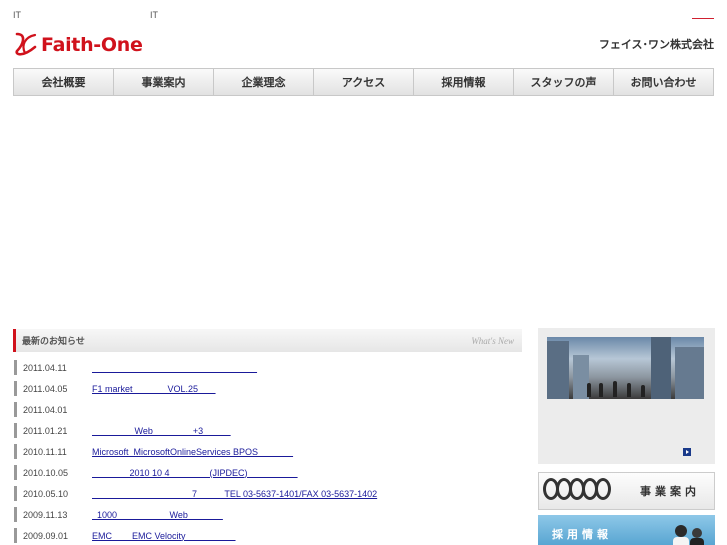 The height and width of the screenshot is (545, 727). I want to click on news-link: 2010 10 4 (JIPDEC), so click(195, 473).